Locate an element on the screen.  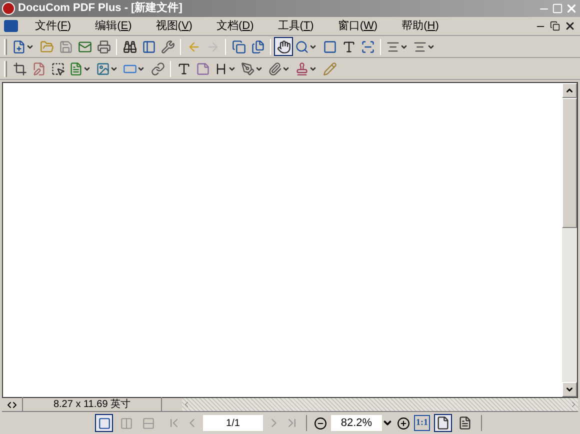
pen-icon is located at coordinates (248, 69).